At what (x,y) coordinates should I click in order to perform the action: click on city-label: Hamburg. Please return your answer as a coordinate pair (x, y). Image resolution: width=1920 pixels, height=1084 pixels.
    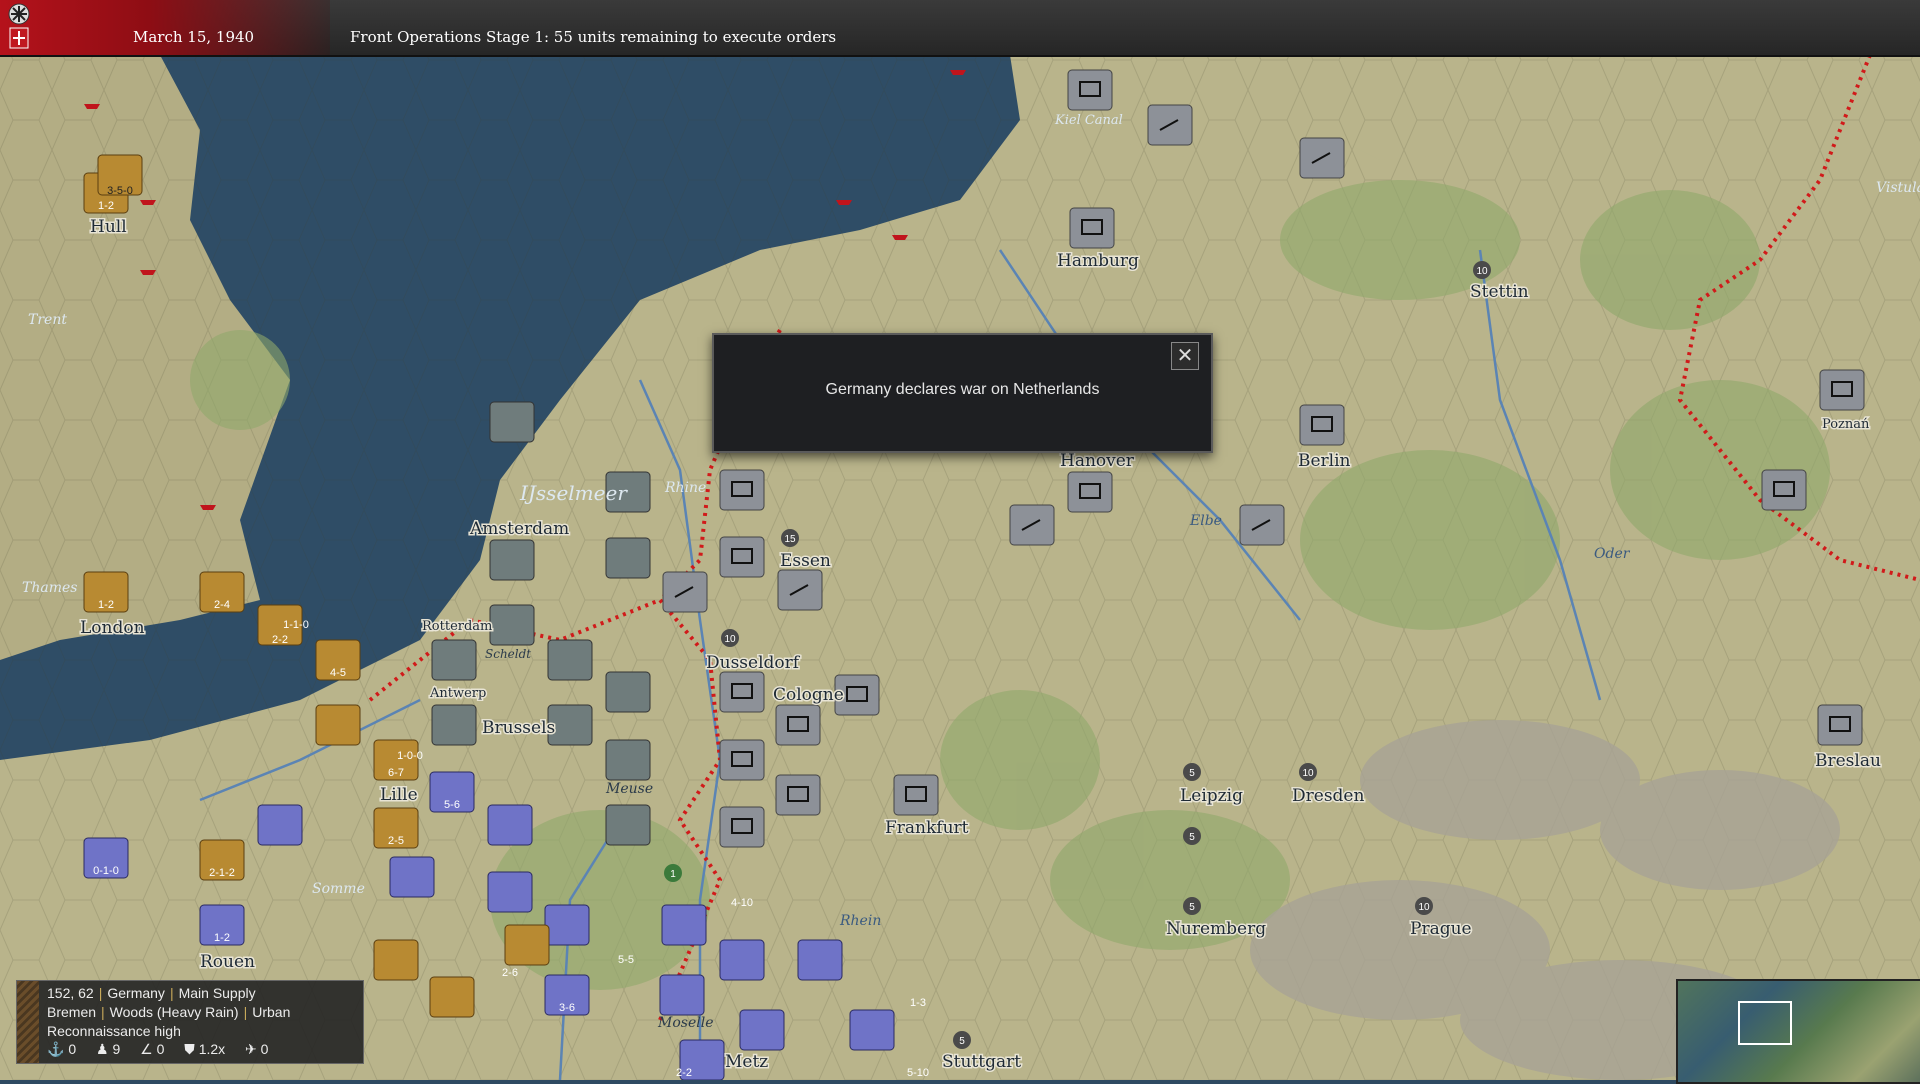
    Looking at the image, I should click on (1098, 261).